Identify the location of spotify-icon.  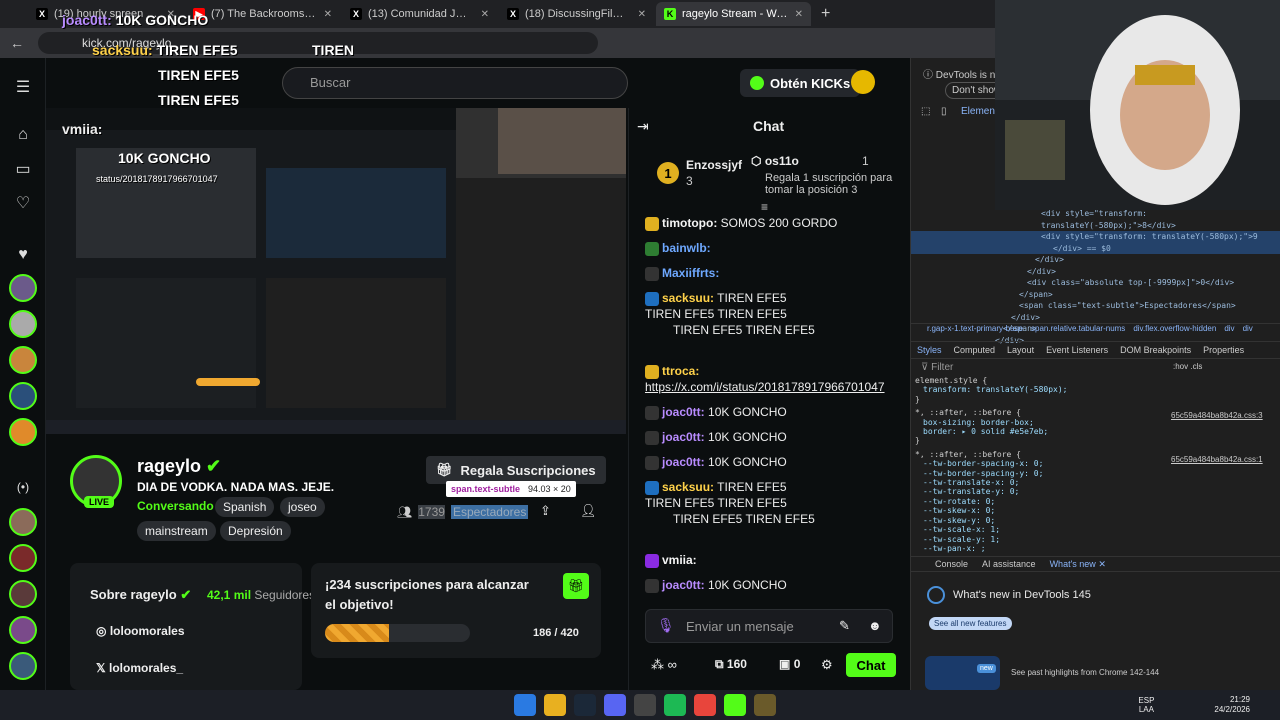
(675, 705).